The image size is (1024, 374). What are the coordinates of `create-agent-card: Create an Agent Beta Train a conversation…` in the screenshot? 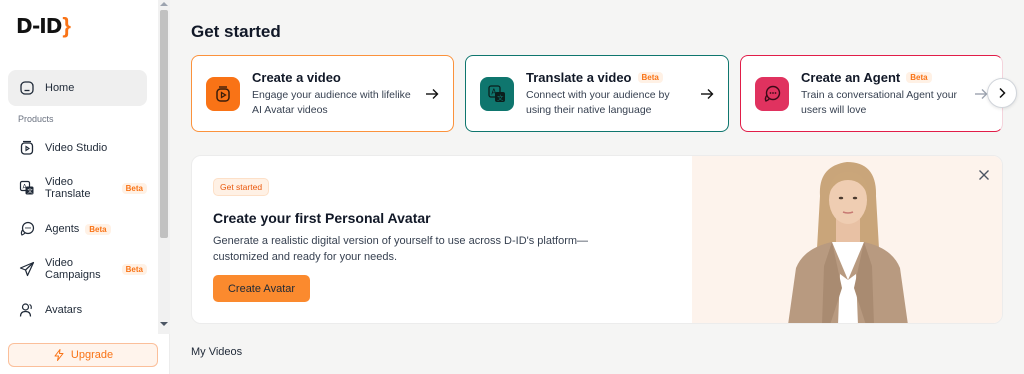 It's located at (871, 93).